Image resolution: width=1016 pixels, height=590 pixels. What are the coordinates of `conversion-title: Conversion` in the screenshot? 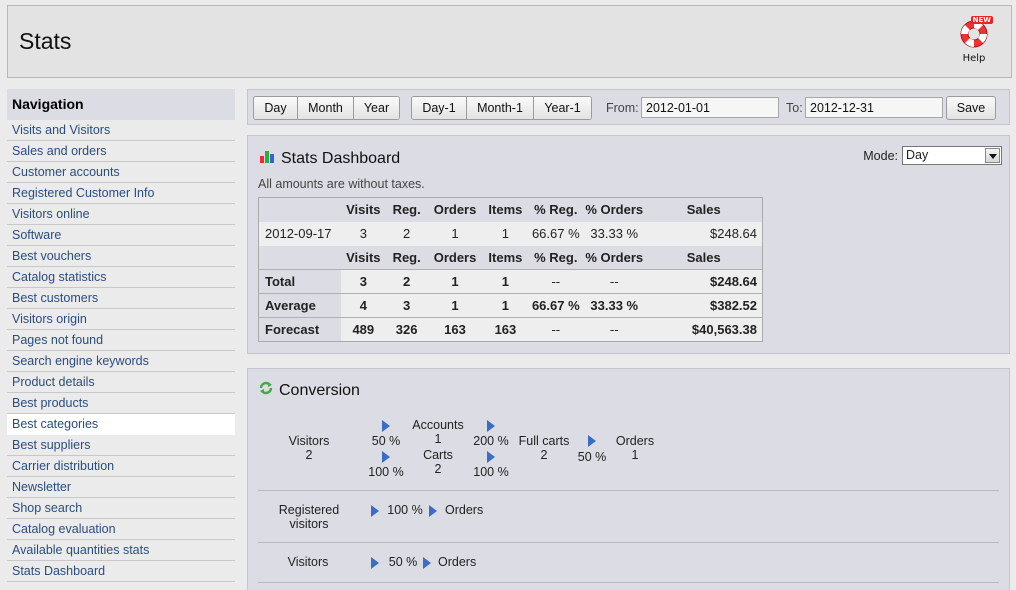 It's located at (309, 390).